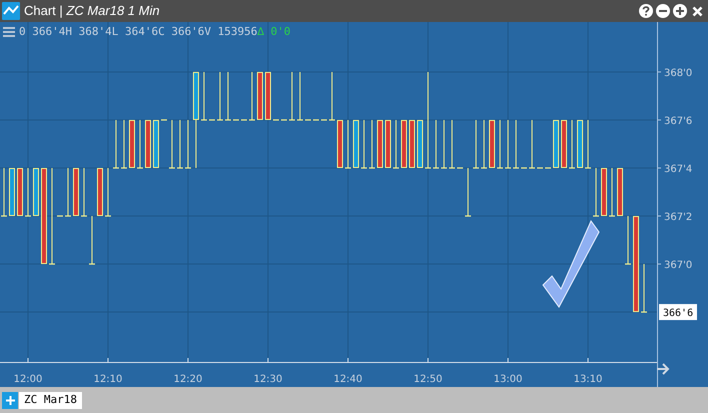  I want to click on axis-label: 12:30, so click(268, 379).